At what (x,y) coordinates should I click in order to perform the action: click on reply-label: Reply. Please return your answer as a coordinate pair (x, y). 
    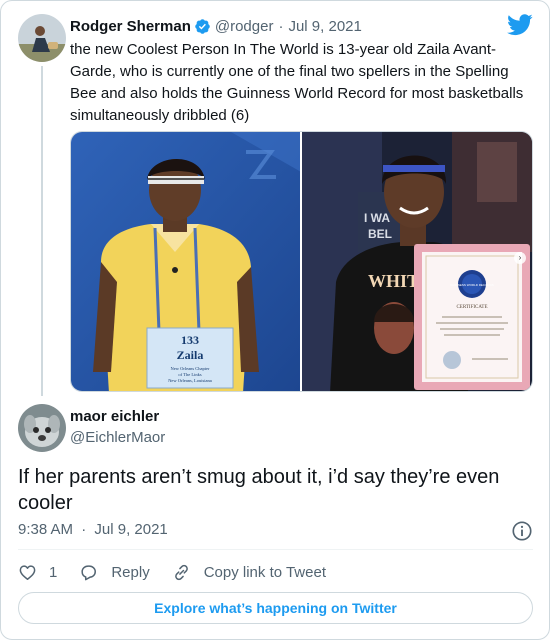
    Looking at the image, I should click on (130, 572).